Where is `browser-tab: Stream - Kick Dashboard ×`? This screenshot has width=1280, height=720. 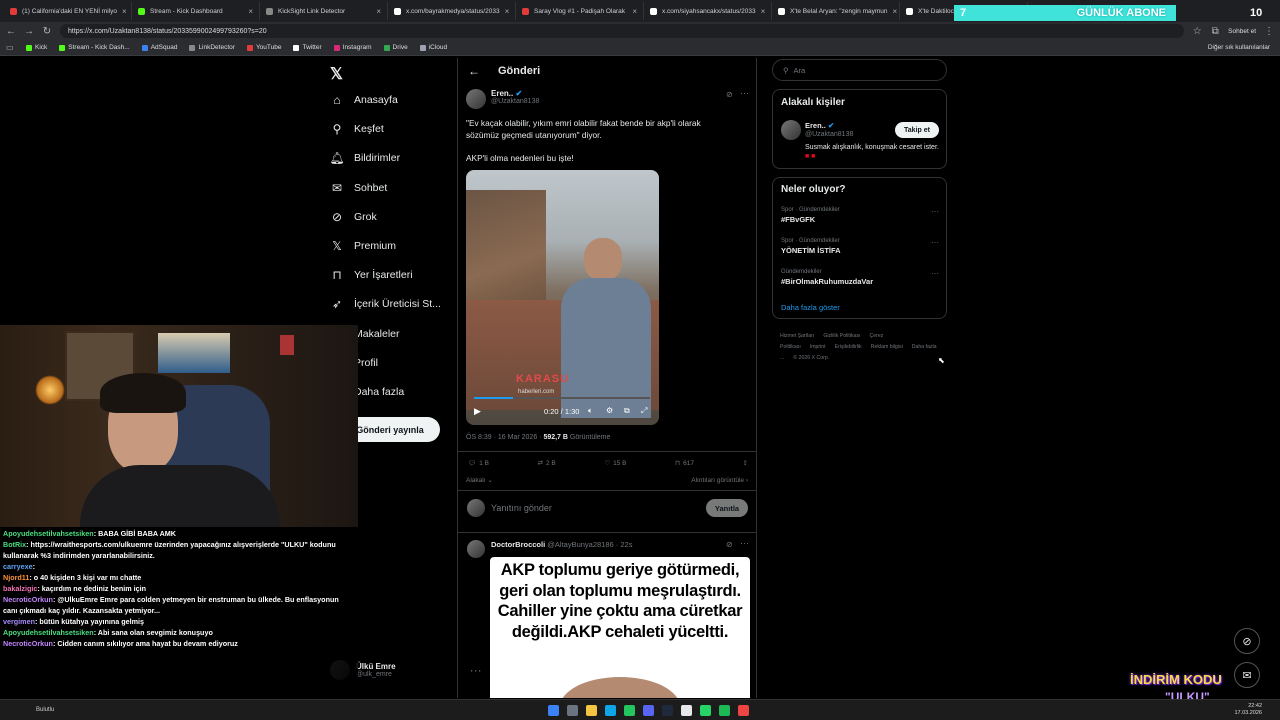
browser-tab: Stream - Kick Dashboard × is located at coordinates (196, 11).